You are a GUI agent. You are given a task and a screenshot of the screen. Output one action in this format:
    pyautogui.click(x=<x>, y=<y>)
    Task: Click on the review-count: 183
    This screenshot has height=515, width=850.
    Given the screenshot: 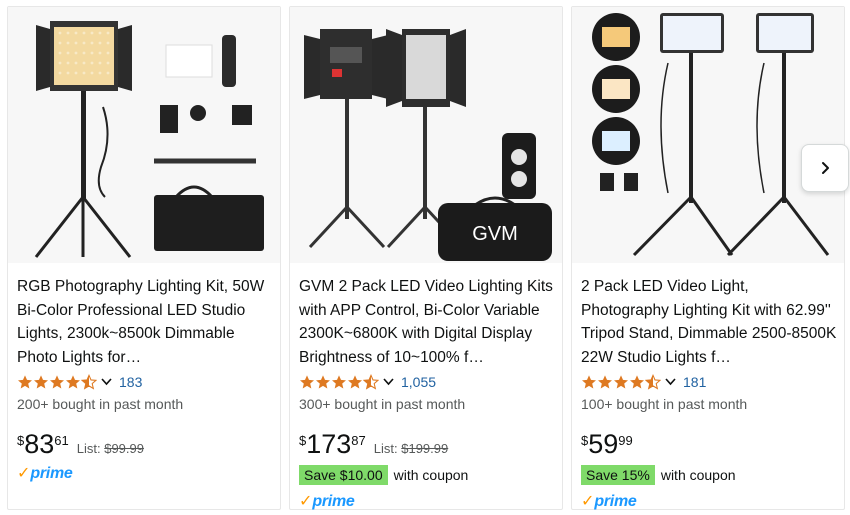 What is the action you would take?
    pyautogui.click(x=130, y=382)
    